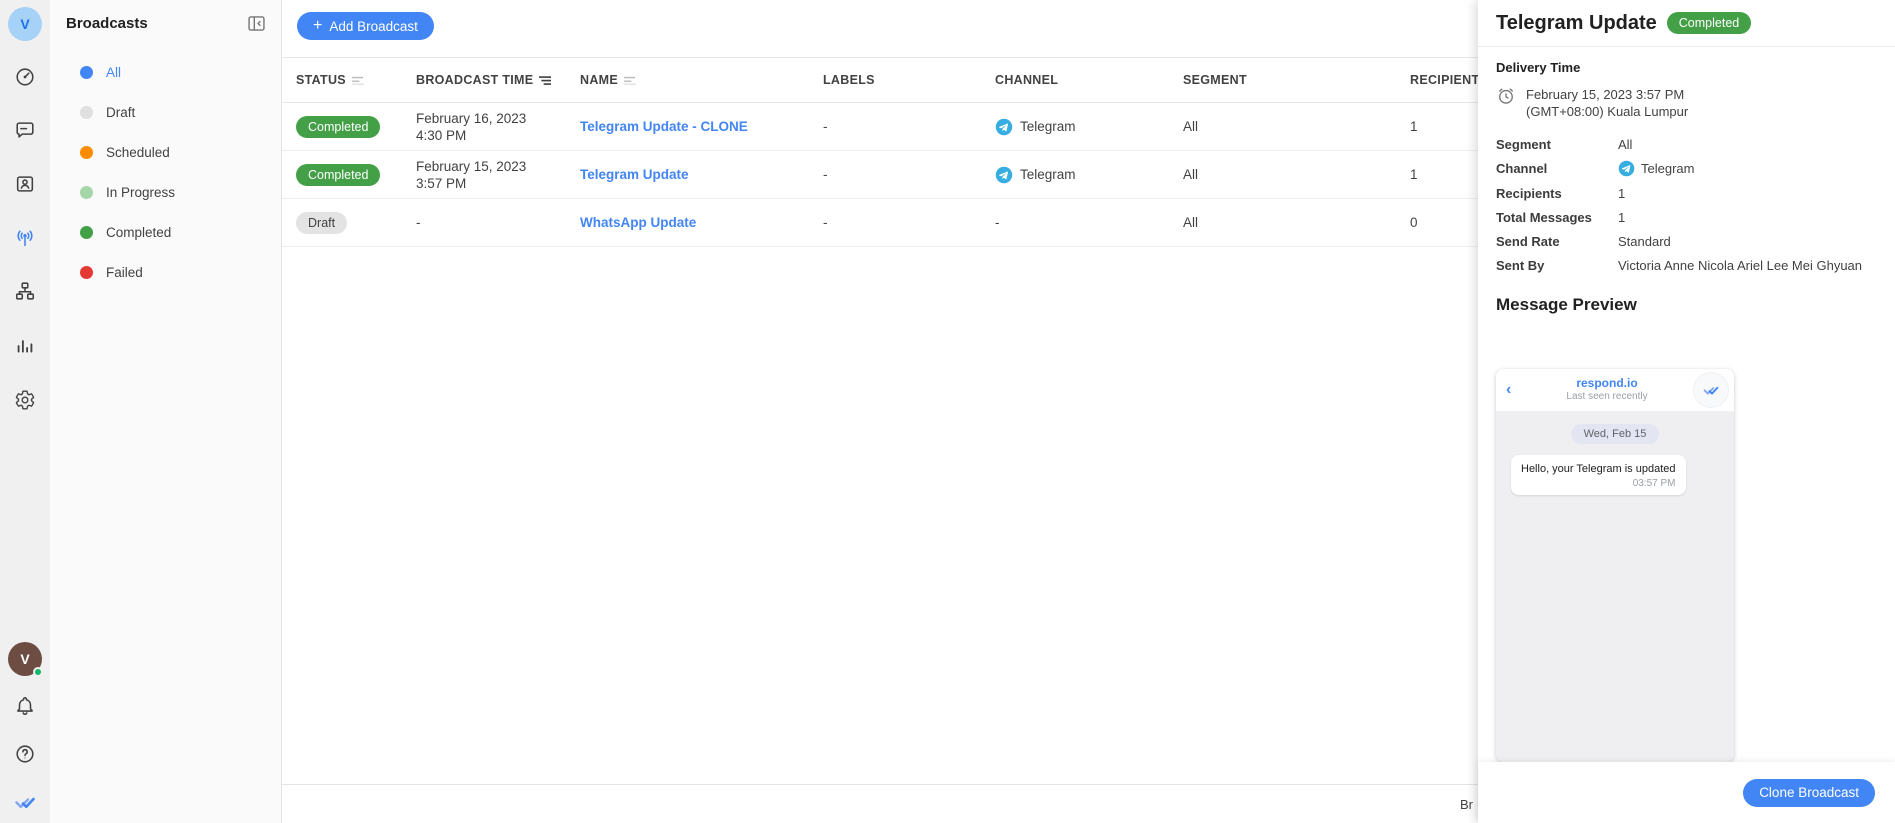 This screenshot has height=823, width=1895. What do you see at coordinates (25, 291) in the screenshot?
I see `workflows-icon` at bounding box center [25, 291].